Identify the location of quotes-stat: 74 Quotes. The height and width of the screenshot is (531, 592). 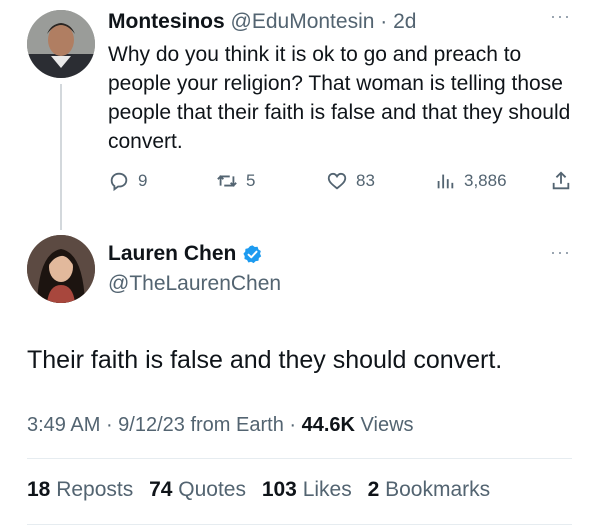
(197, 489).